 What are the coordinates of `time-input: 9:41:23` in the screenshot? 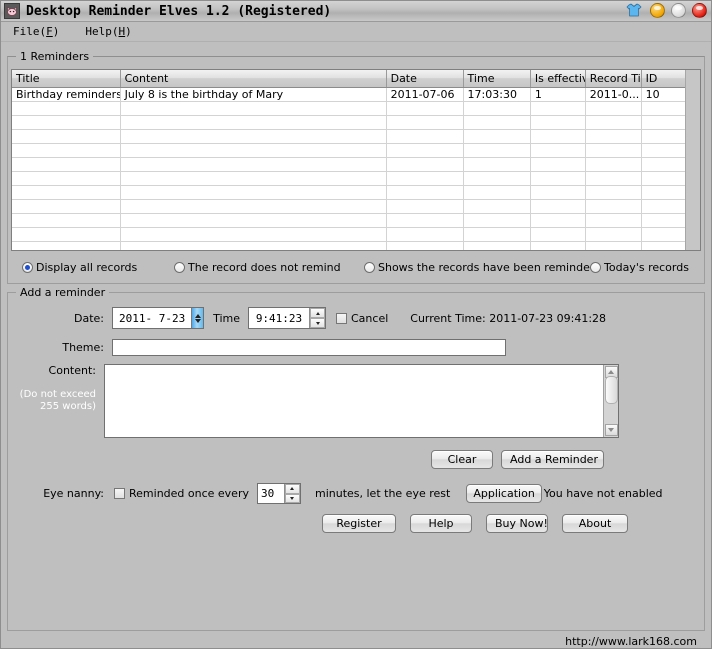 It's located at (279, 318).